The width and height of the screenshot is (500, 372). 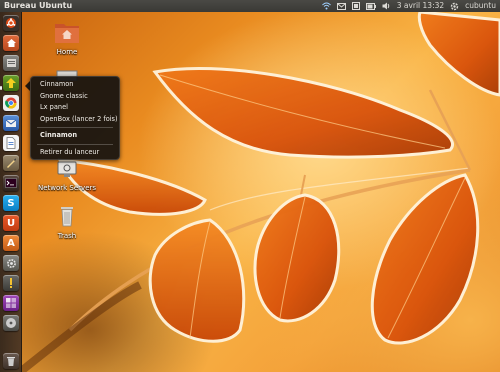 I want to click on unity-launcher: S U A, so click(x=11, y=192).